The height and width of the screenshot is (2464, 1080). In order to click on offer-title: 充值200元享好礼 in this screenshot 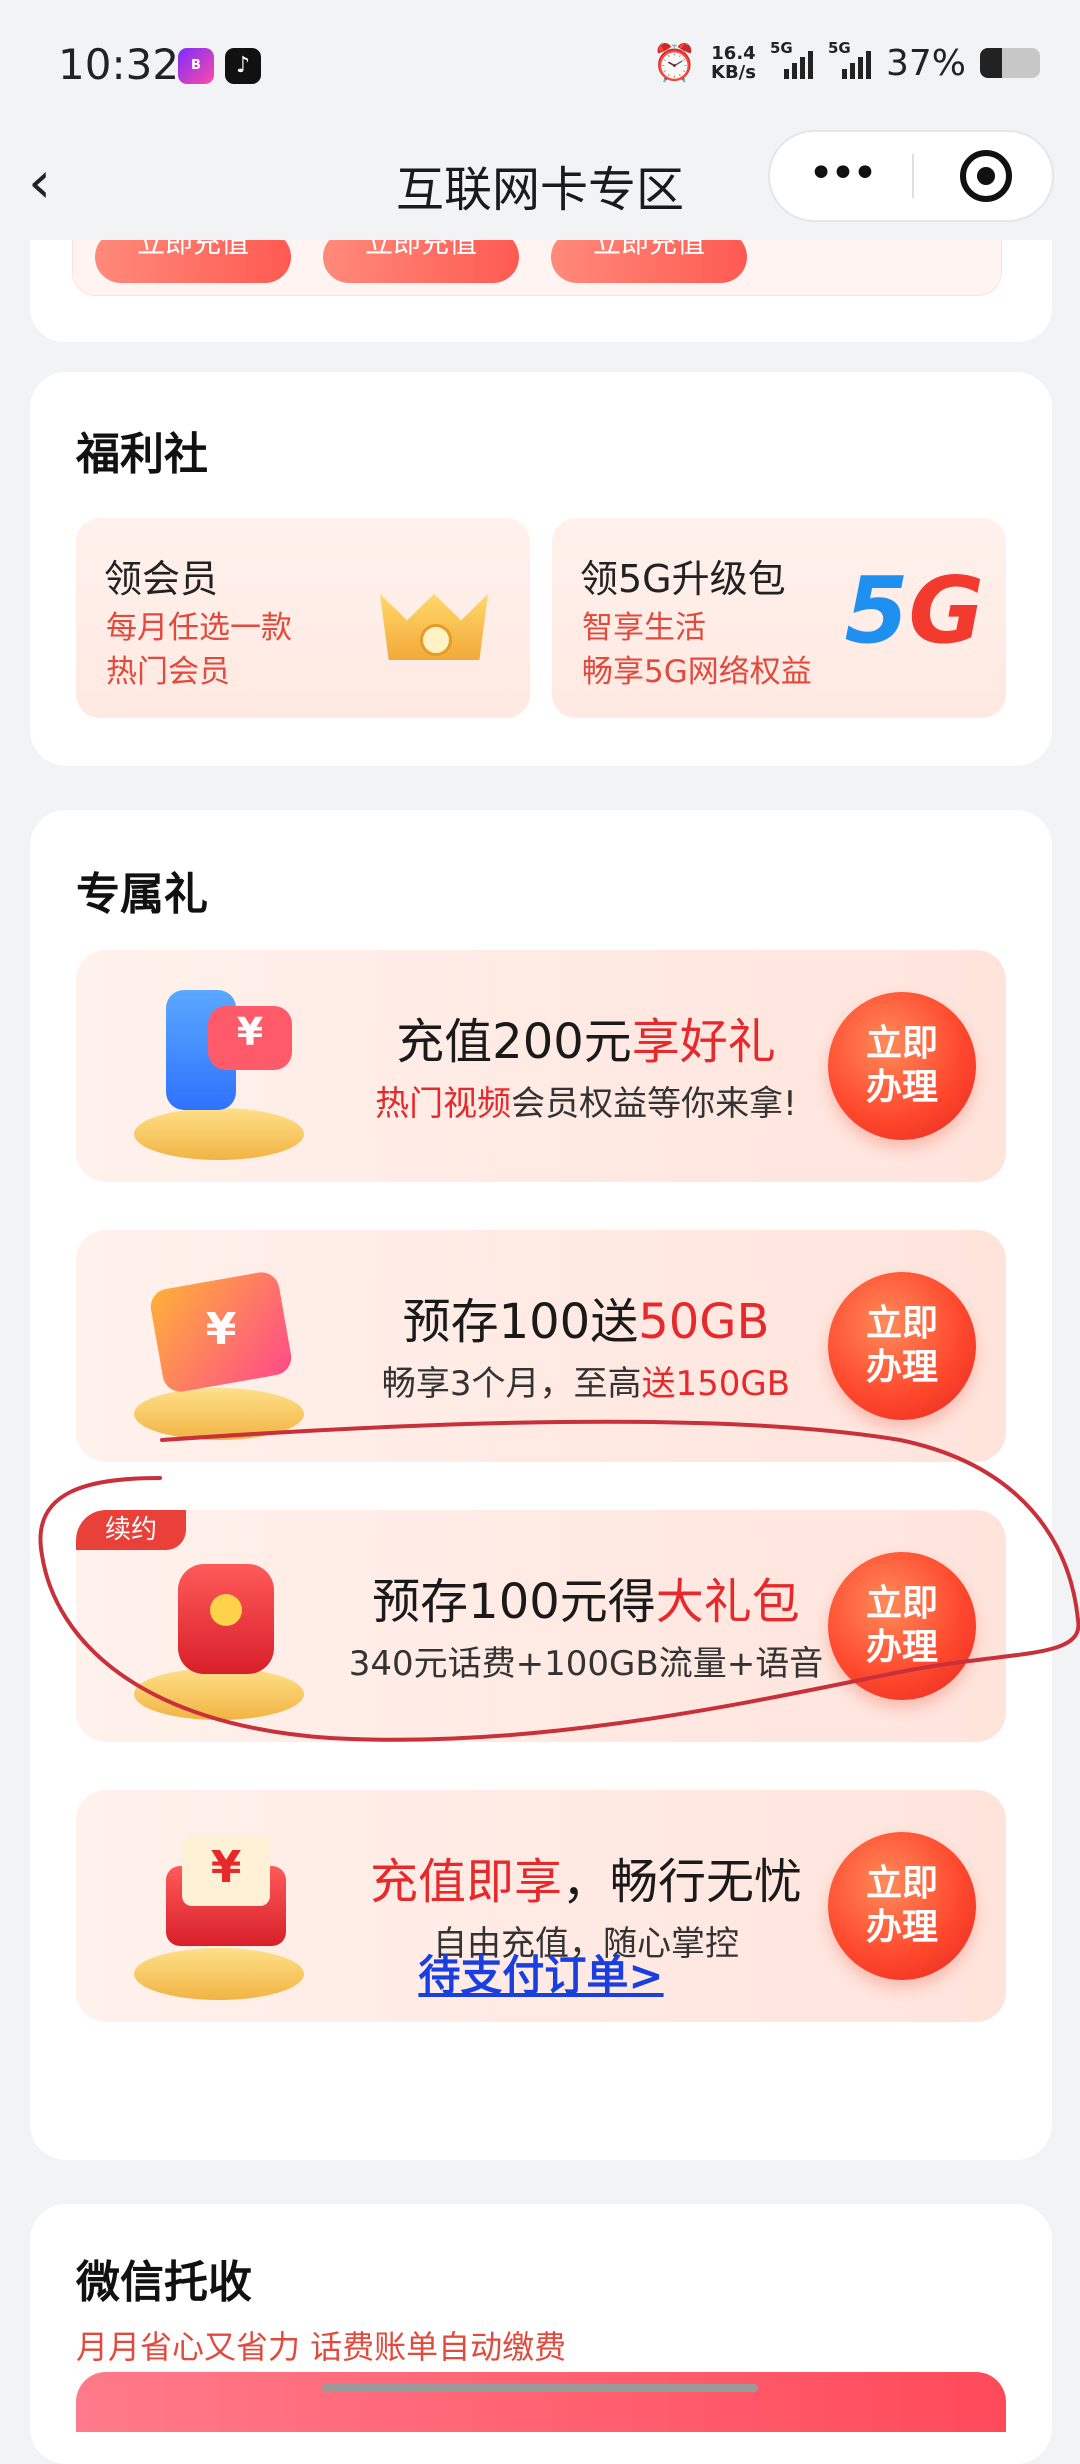, I will do `click(586, 1037)`.